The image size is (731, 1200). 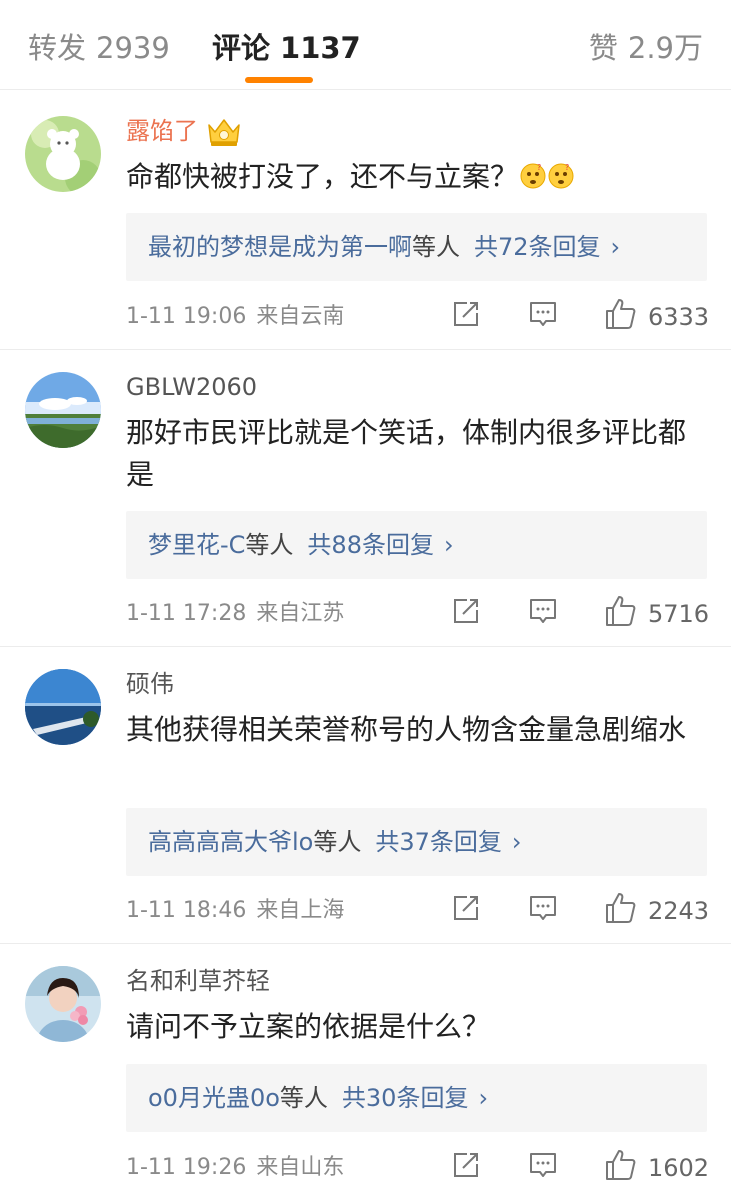 I want to click on username: 硕伟, so click(x=150, y=684).